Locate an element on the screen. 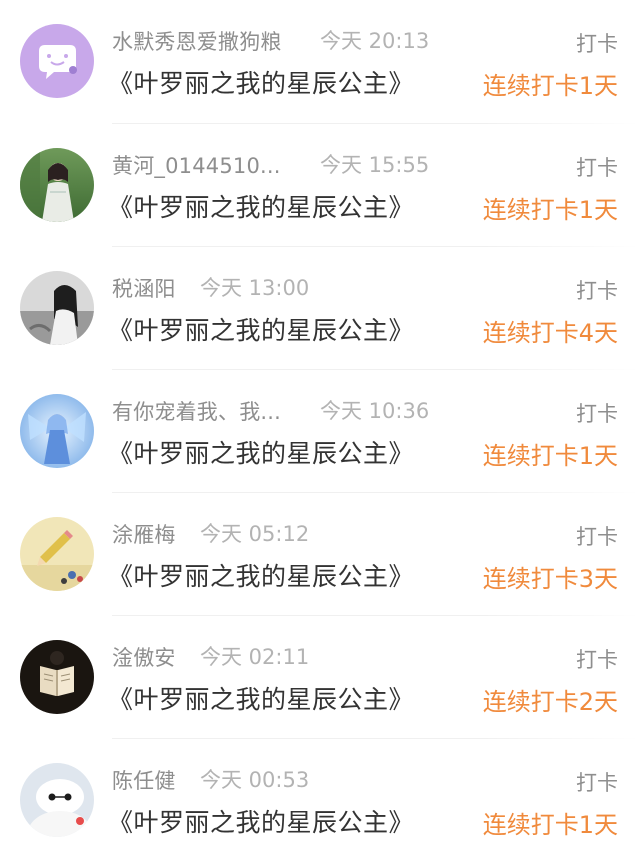 This screenshot has height=862, width=640. timestamp: 今天 02:11 is located at coordinates (255, 657).